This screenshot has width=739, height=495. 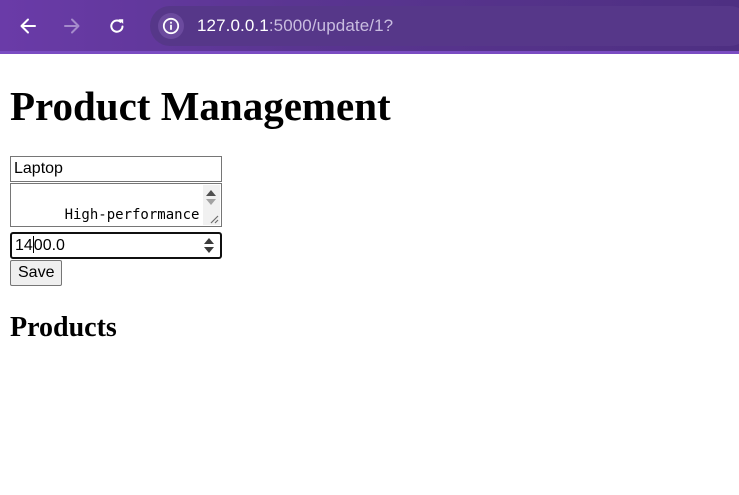 What do you see at coordinates (49, 245) in the screenshot?
I see `price-text-after-caret: 00.0` at bounding box center [49, 245].